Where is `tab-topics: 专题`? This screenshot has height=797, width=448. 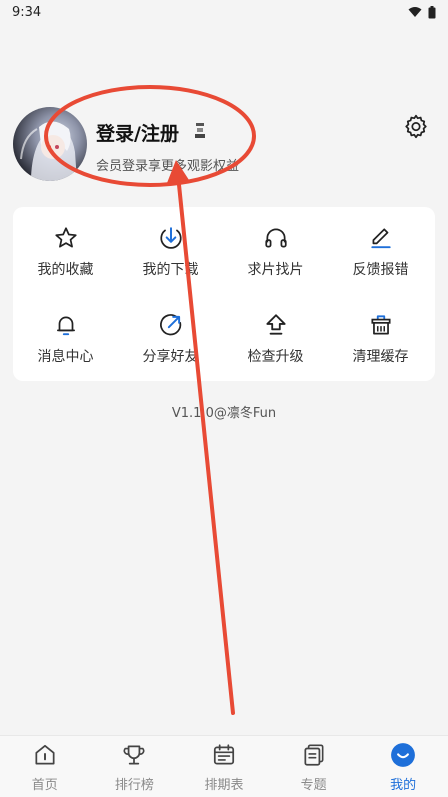 tab-topics: 专题 is located at coordinates (314, 766).